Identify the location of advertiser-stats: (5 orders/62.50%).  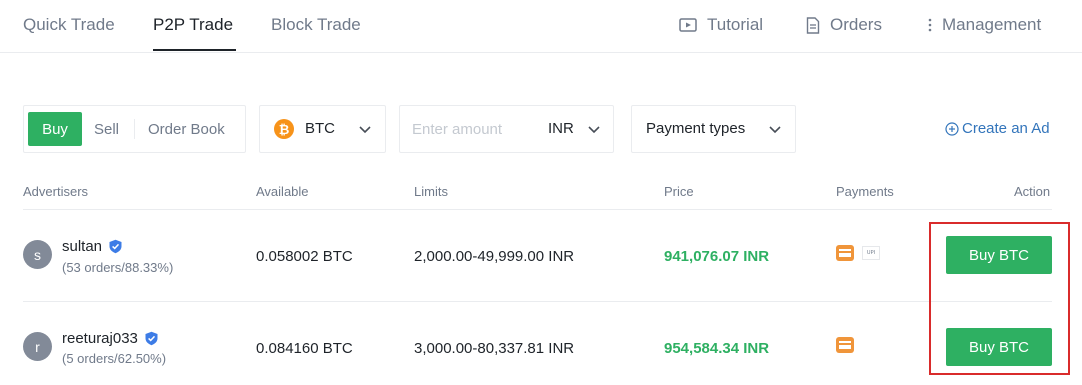
(114, 358).